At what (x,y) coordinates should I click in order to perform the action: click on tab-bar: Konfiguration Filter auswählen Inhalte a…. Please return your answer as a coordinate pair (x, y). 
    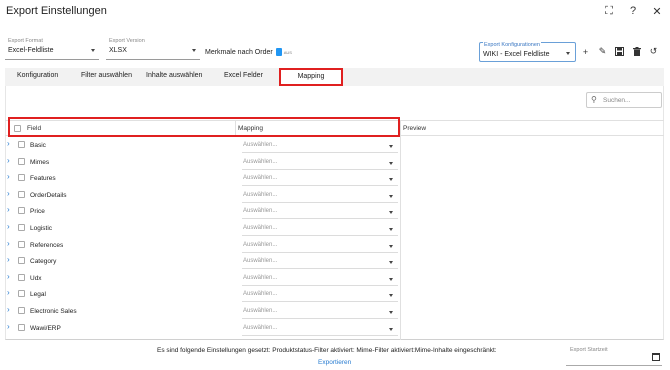
    Looking at the image, I should click on (334, 77).